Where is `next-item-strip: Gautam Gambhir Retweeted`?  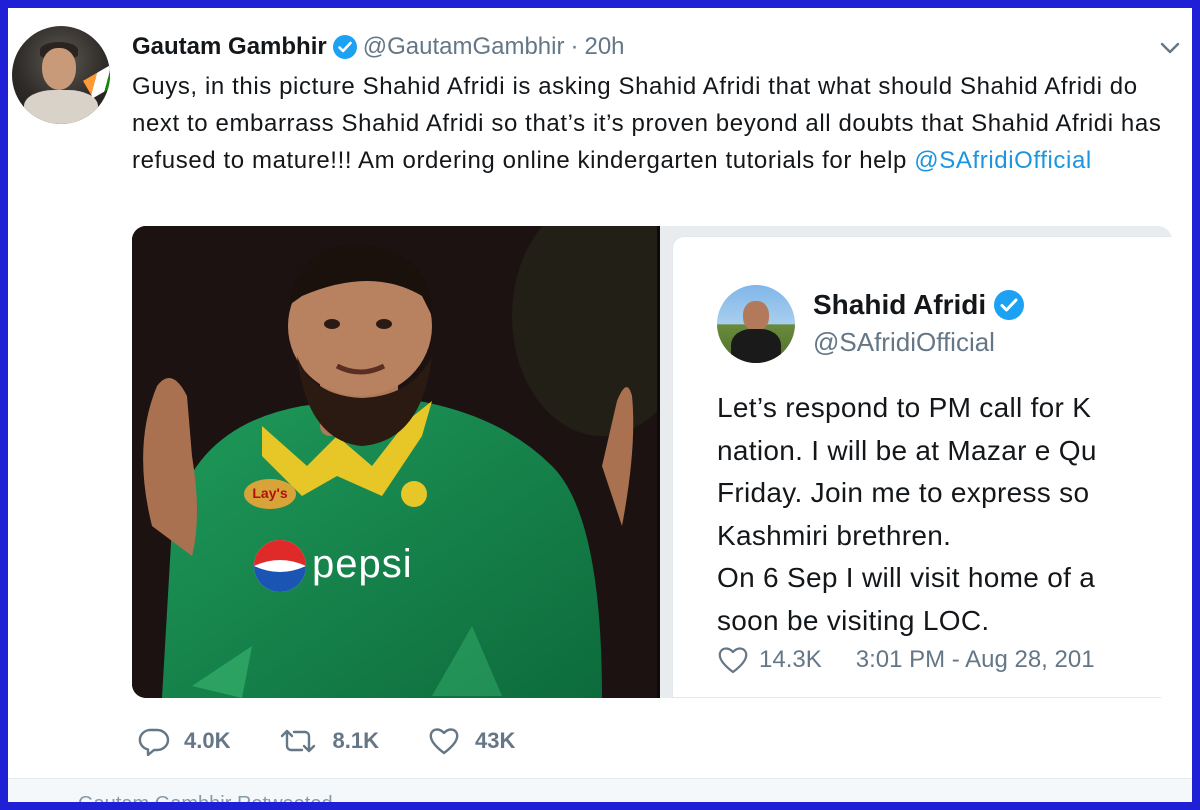
next-item-strip: Gautam Gambhir Retweeted is located at coordinates (600, 790).